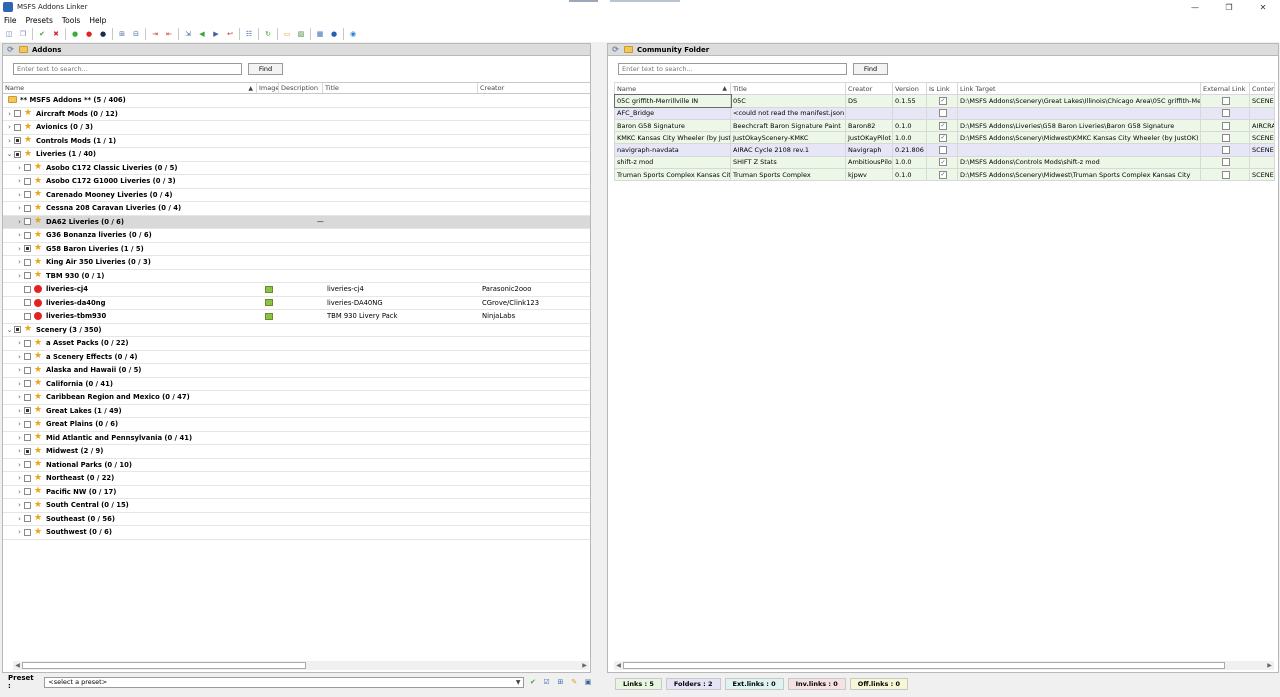 Image resolution: width=1280 pixels, height=697 pixels. What do you see at coordinates (23, 34) in the screenshot?
I see `copy-icon: ❐` at bounding box center [23, 34].